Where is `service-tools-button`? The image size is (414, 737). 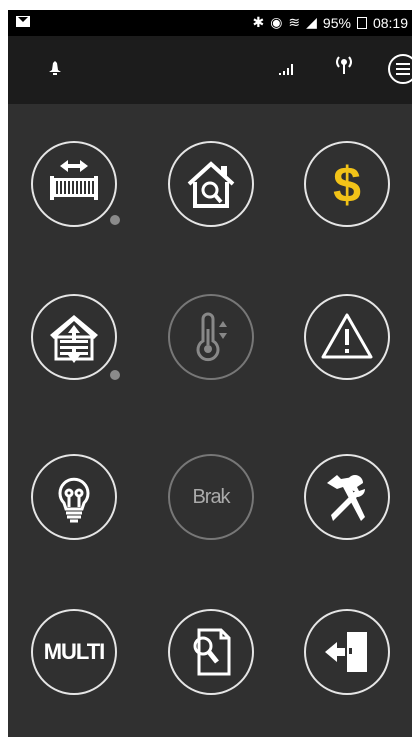 service-tools-button is located at coordinates (347, 497).